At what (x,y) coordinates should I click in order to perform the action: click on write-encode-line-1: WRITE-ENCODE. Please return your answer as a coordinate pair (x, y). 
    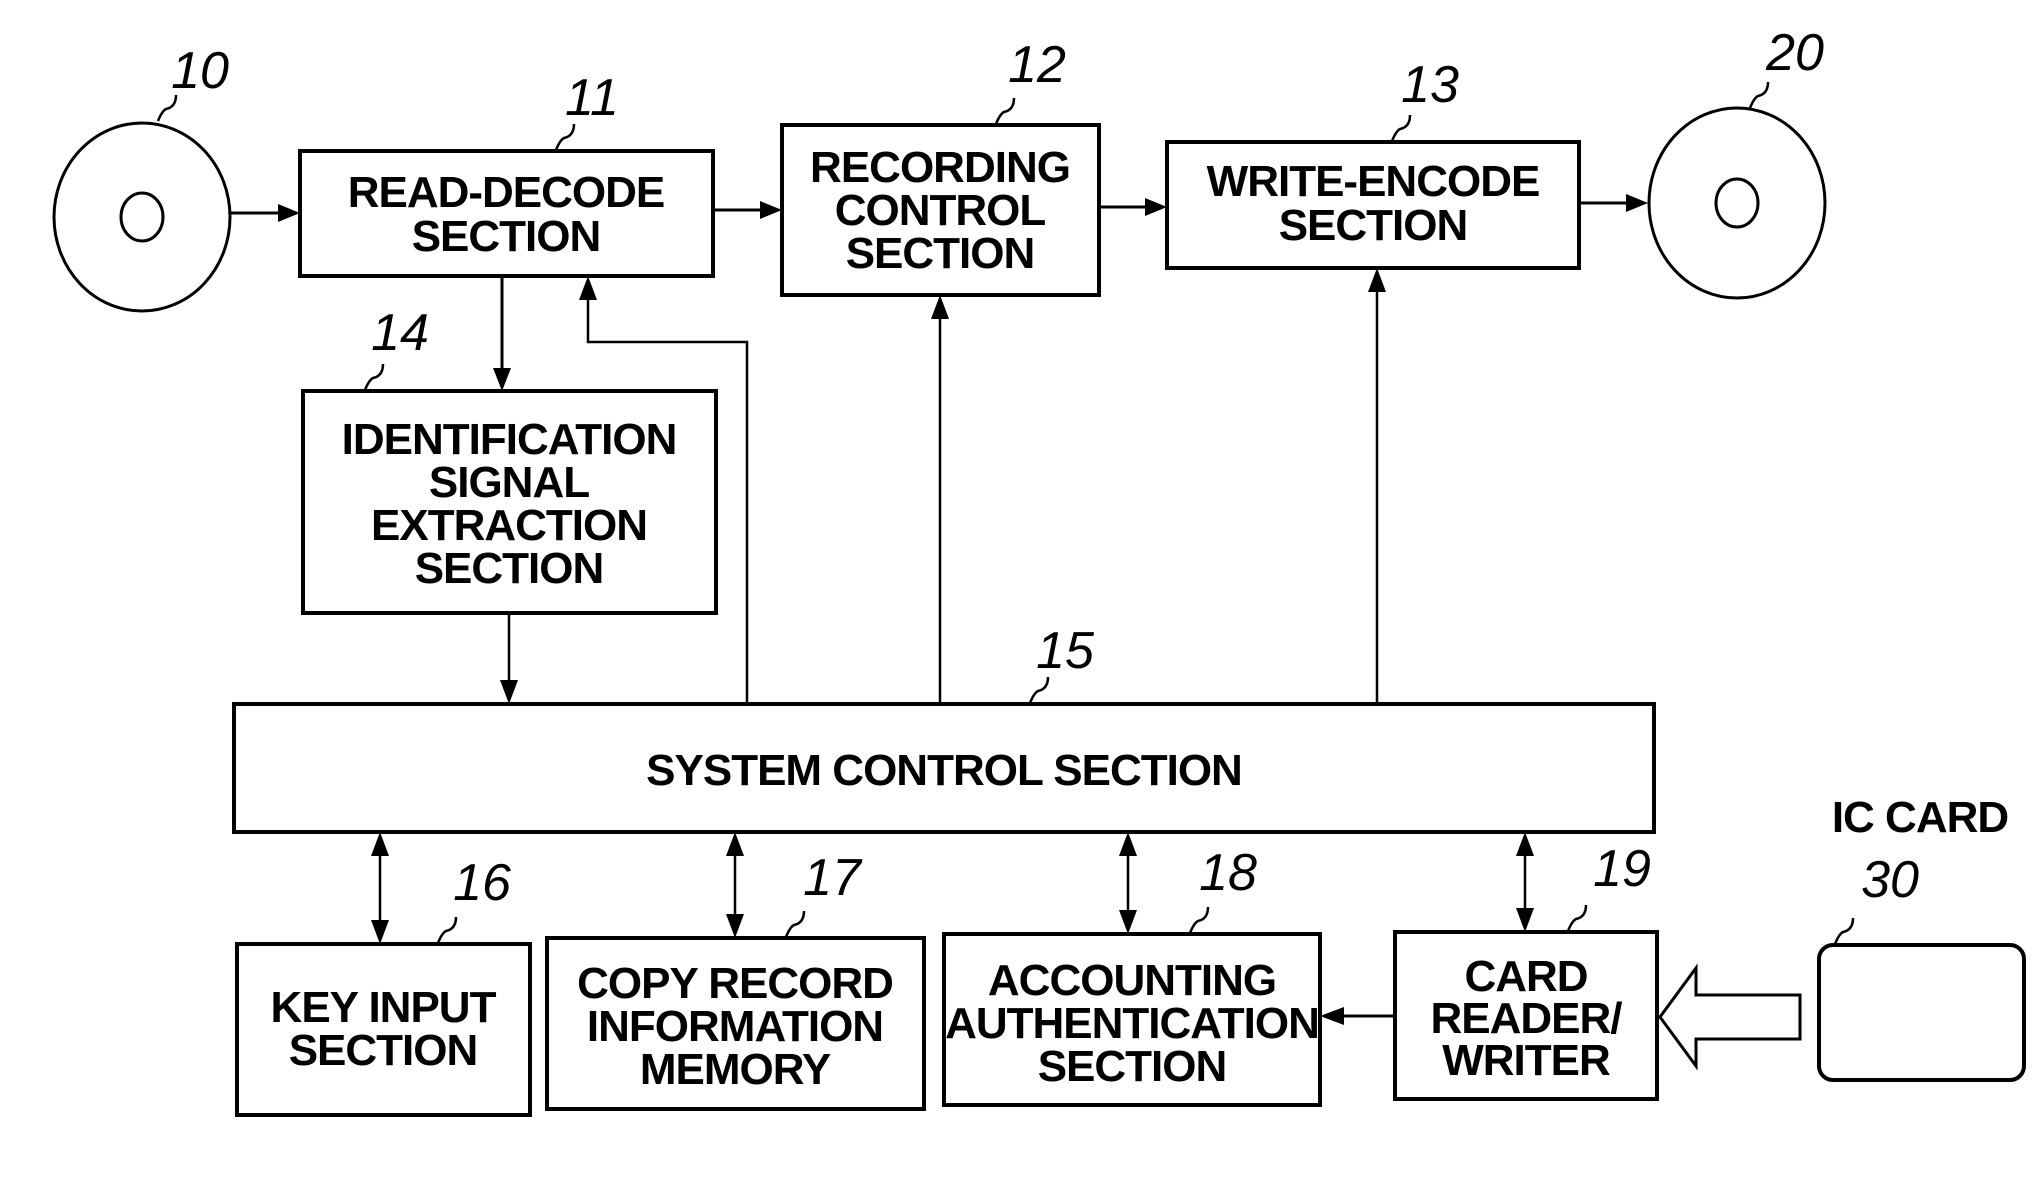
    Looking at the image, I should click on (1373, 181).